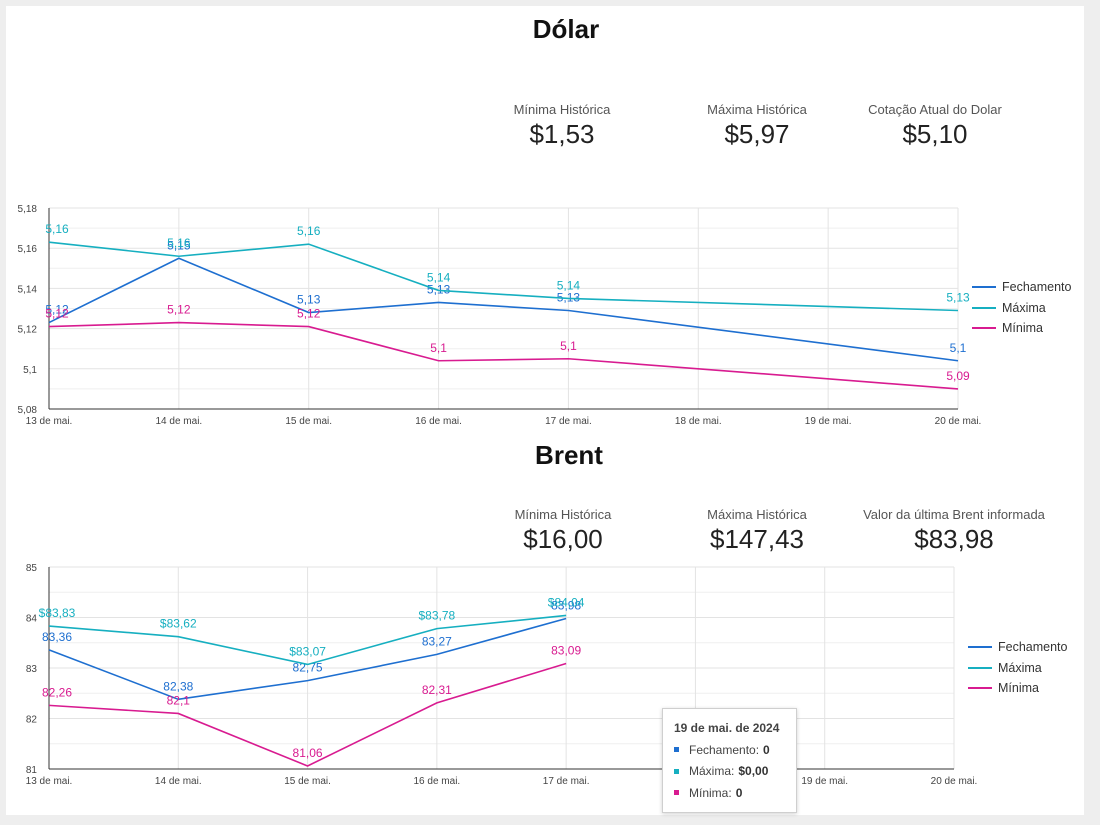 The height and width of the screenshot is (825, 1100). I want to click on brent-title: Brent, so click(569, 455).